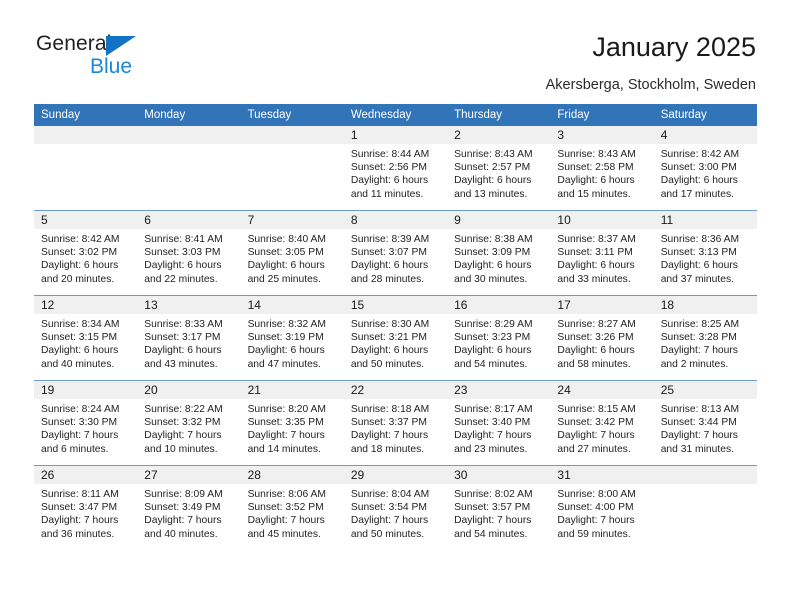  Describe the element at coordinates (492, 508) in the screenshot. I see `sunset-text: Sunset: 3:57 PM` at that location.